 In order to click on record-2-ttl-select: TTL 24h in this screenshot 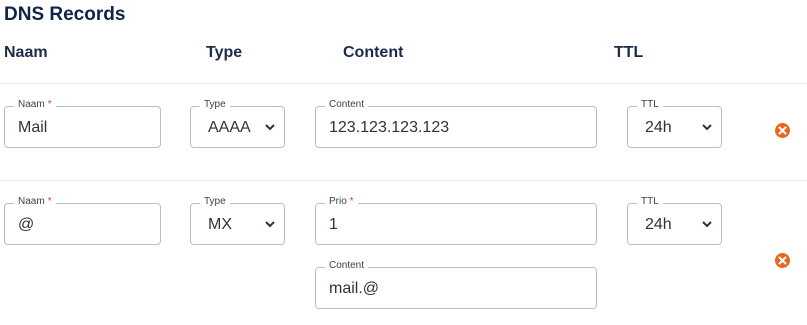, I will do `click(674, 220)`.